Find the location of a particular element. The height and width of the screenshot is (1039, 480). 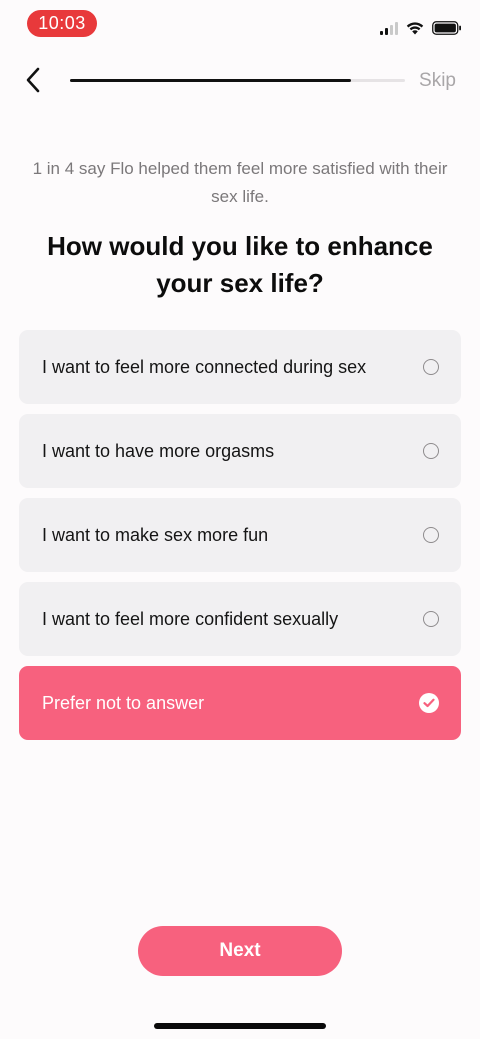

option-fun: I want to make sex more fun is located at coordinates (240, 535).